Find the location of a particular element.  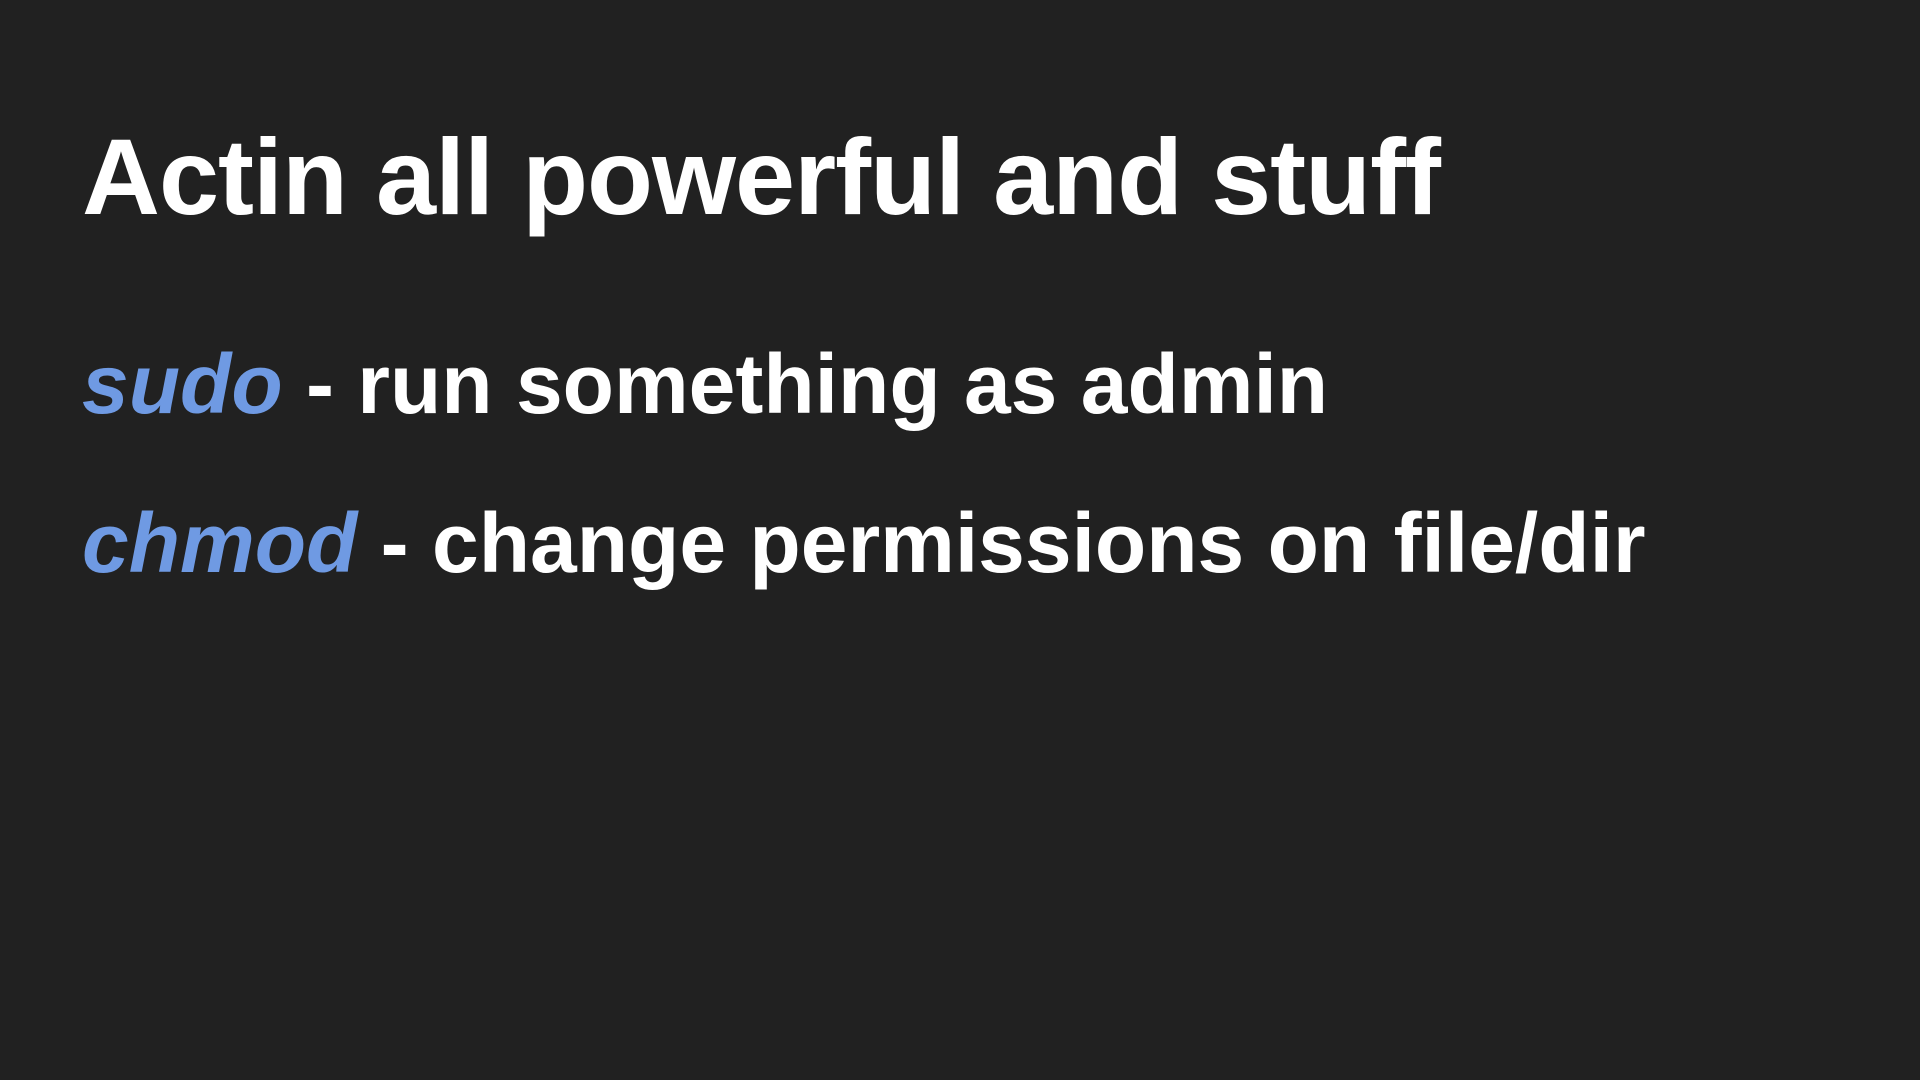

command-description: - change permissions on file/dir is located at coordinates (1001, 542).